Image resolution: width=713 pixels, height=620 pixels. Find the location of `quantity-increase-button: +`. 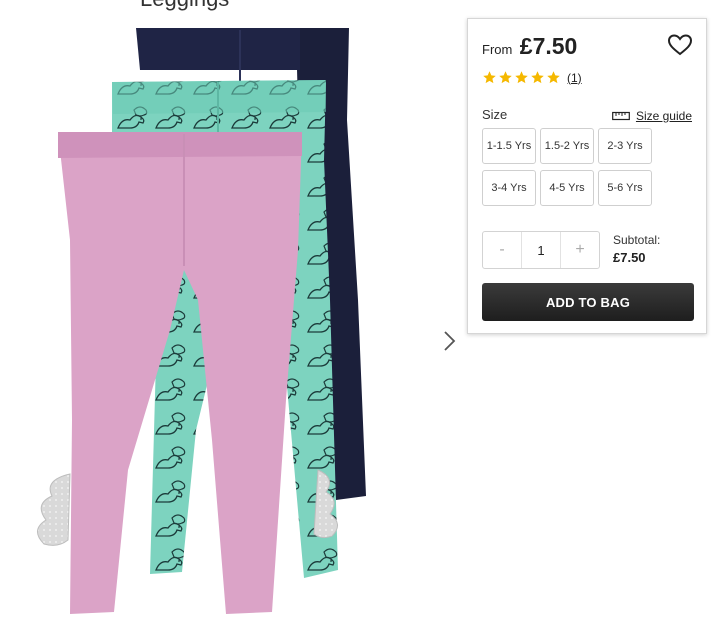

quantity-increase-button: + is located at coordinates (580, 250).